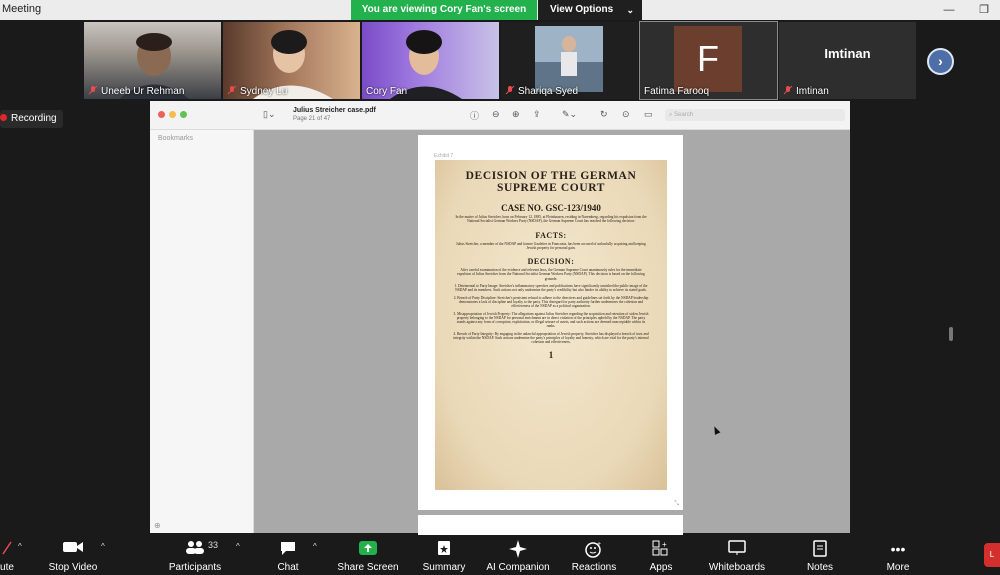 This screenshot has width=1000, height=575. Describe the element at coordinates (202, 331) in the screenshot. I see `pdf-sidebar: Bookmarks ⊕` at that location.